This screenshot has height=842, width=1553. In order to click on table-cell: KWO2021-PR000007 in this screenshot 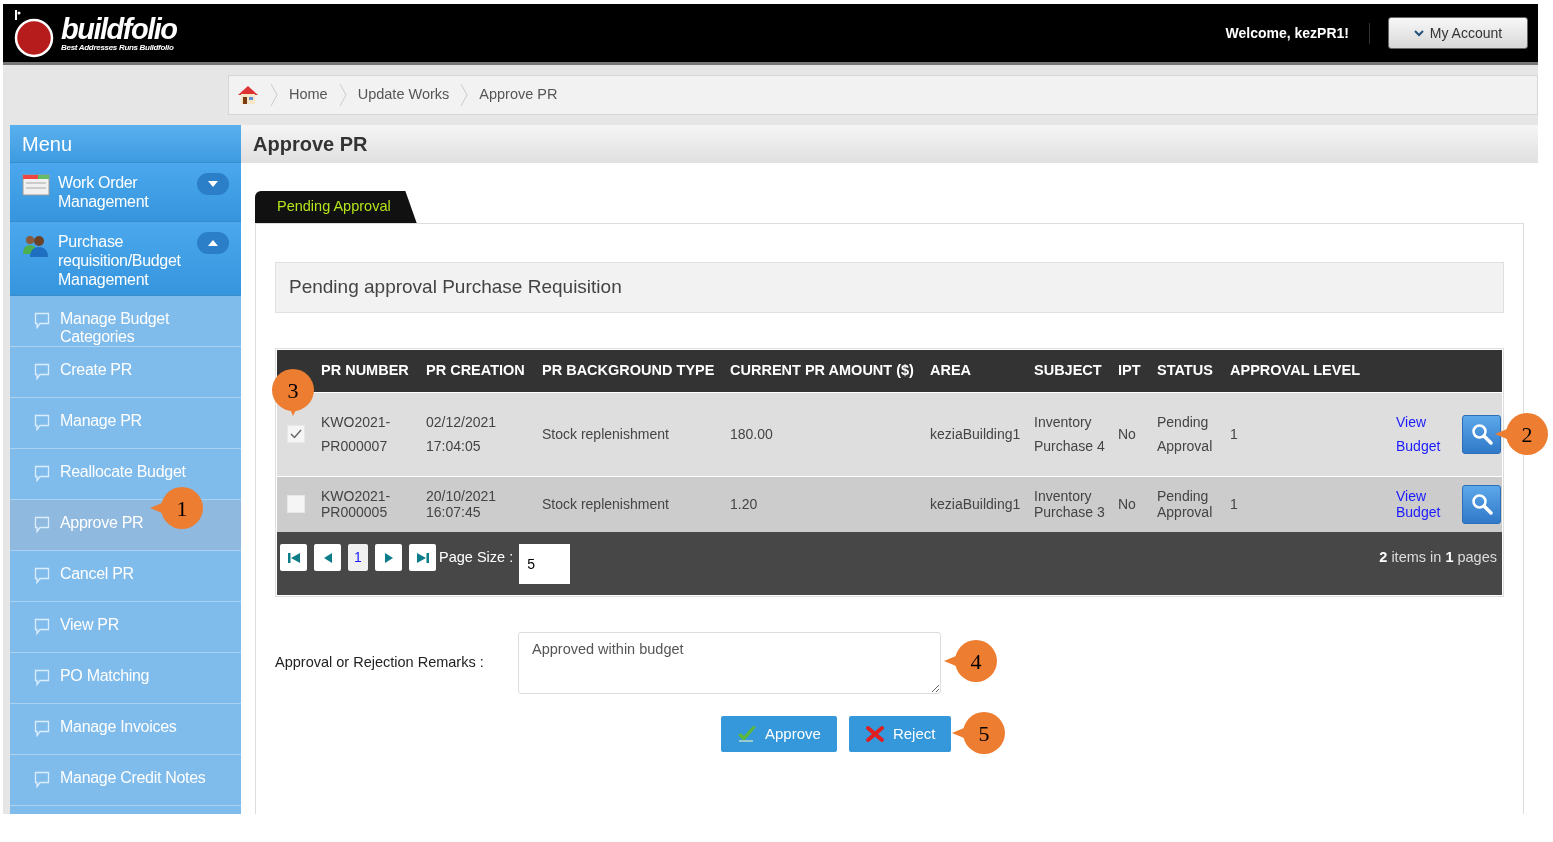, I will do `click(373, 434)`.